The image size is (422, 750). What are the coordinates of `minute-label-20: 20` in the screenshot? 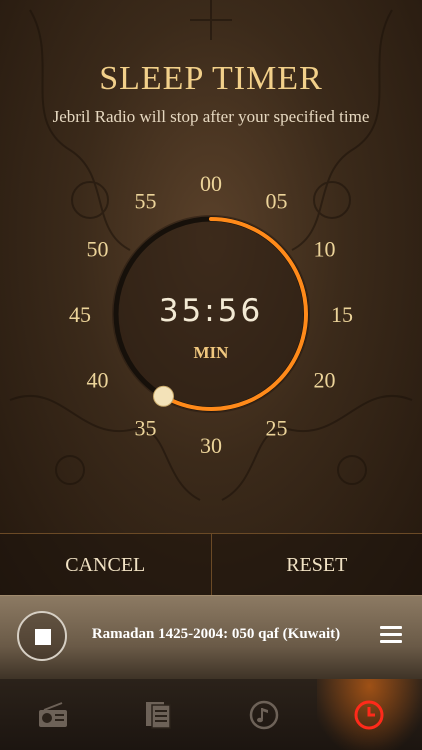 It's located at (324, 380).